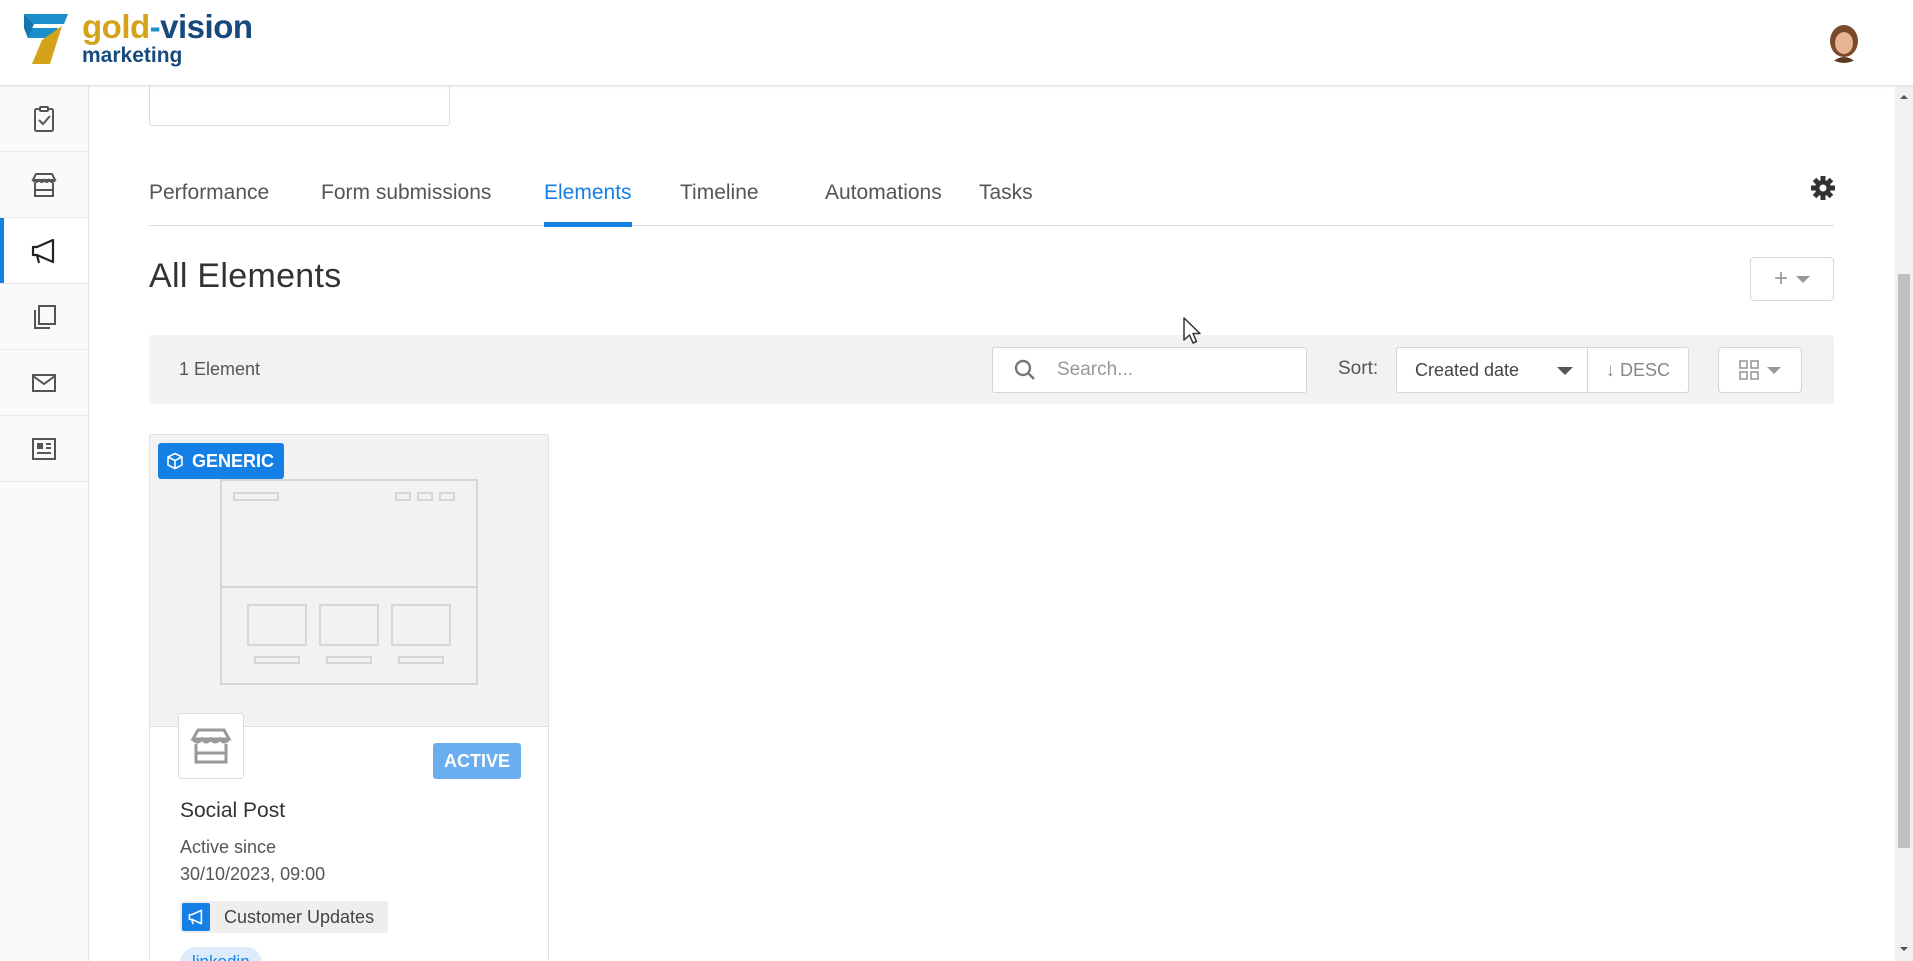  What do you see at coordinates (299, 916) in the screenshot?
I see `campaign-chip-label: Customer Updates` at bounding box center [299, 916].